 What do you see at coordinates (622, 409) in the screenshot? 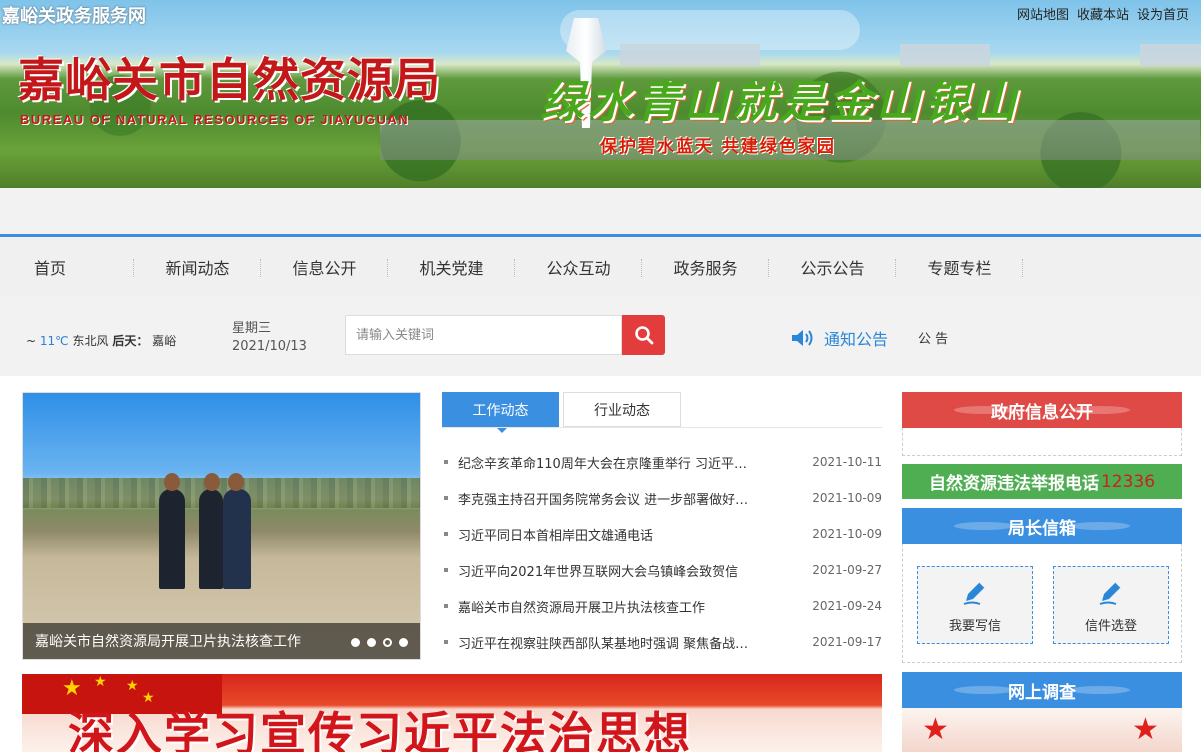
I see `tab-industry-news: 行业动态` at bounding box center [622, 409].